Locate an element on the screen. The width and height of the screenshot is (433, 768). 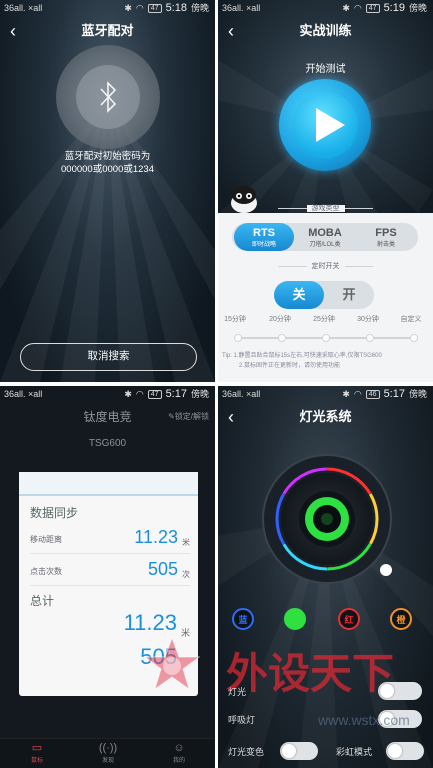
color-wheel-handle is located at coordinates (386, 570).